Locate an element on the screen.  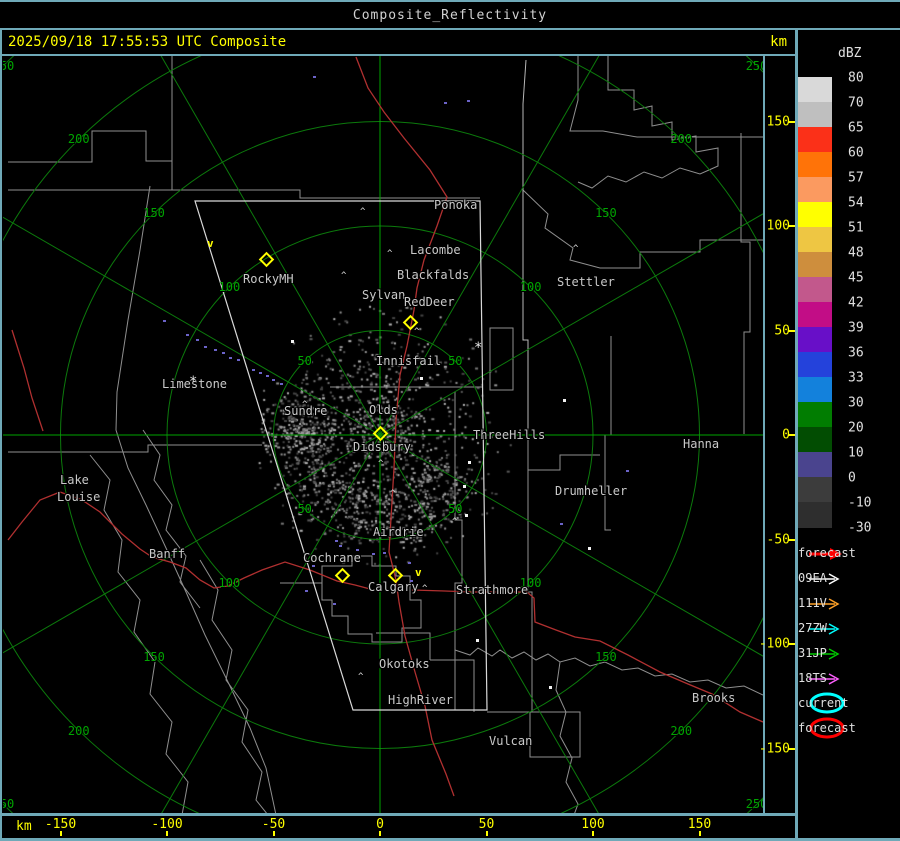
colorbar-tick-label: 60 is located at coordinates (856, 153).